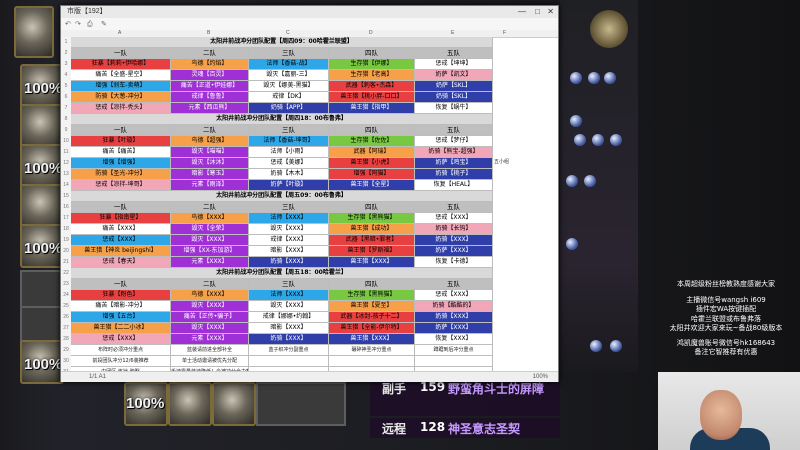 The height and width of the screenshot is (450, 800). What do you see at coordinates (372, 350) in the screenshot?
I see `sheet-cell: 碾碎神圣冲分重点` at bounding box center [372, 350].